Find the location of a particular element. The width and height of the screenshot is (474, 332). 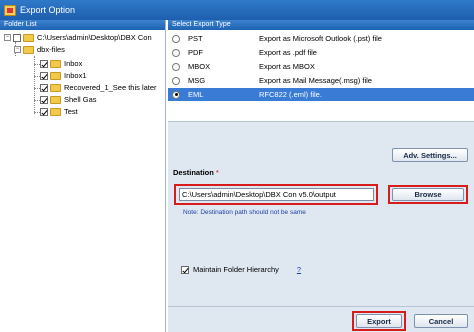

export-type-pdf: PDF Export as .pdf file is located at coordinates (321, 52).